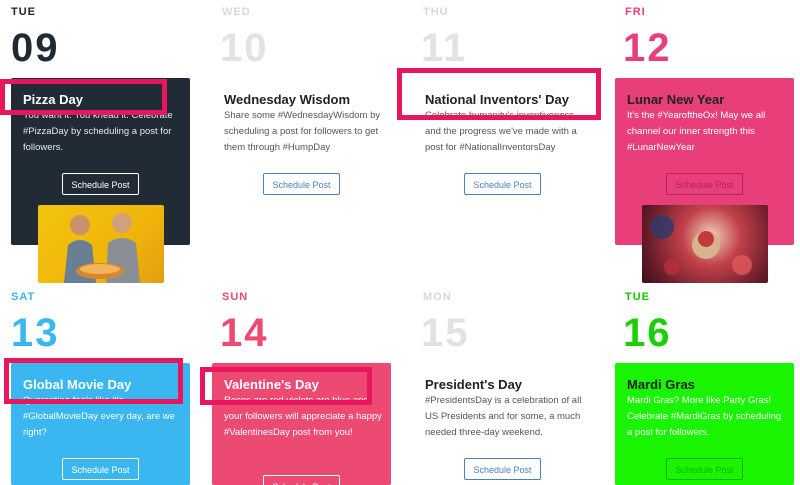 Image resolution: width=800 pixels, height=485 pixels. Describe the element at coordinates (647, 48) in the screenshot. I see `day-number: 12` at that location.